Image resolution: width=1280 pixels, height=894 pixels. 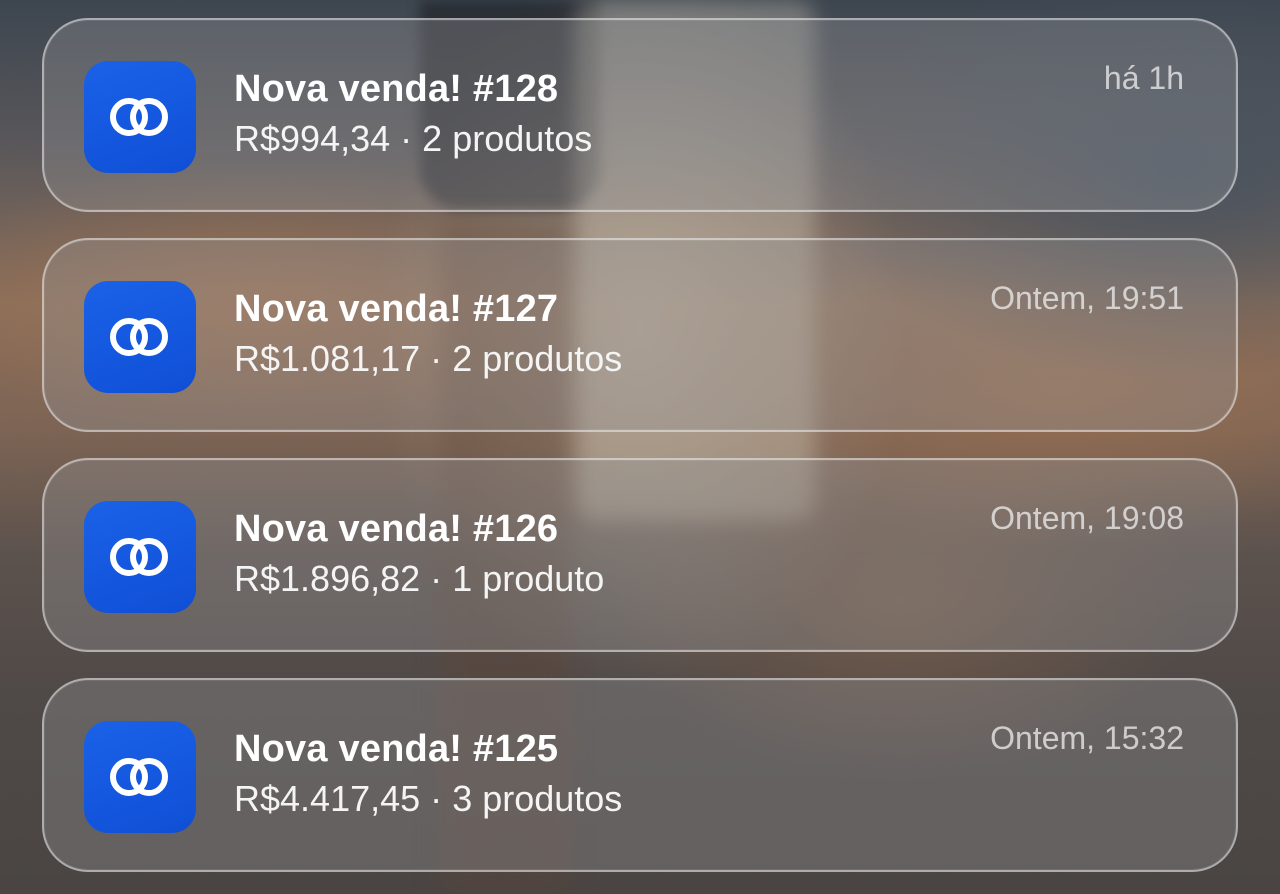 I want to click on notification-time: Ontem, 19:08, so click(x=1087, y=518).